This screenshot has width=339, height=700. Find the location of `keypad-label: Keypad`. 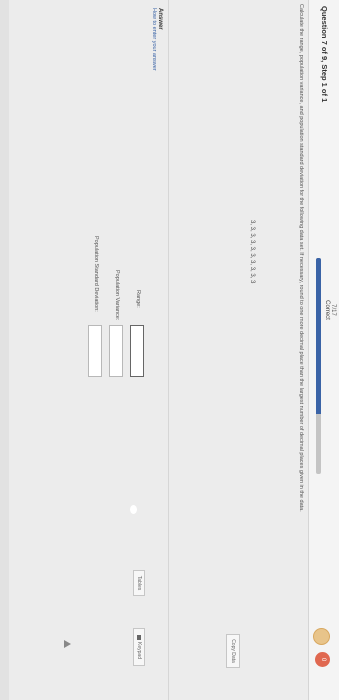

keypad-label: Keypad is located at coordinates (139, 650).